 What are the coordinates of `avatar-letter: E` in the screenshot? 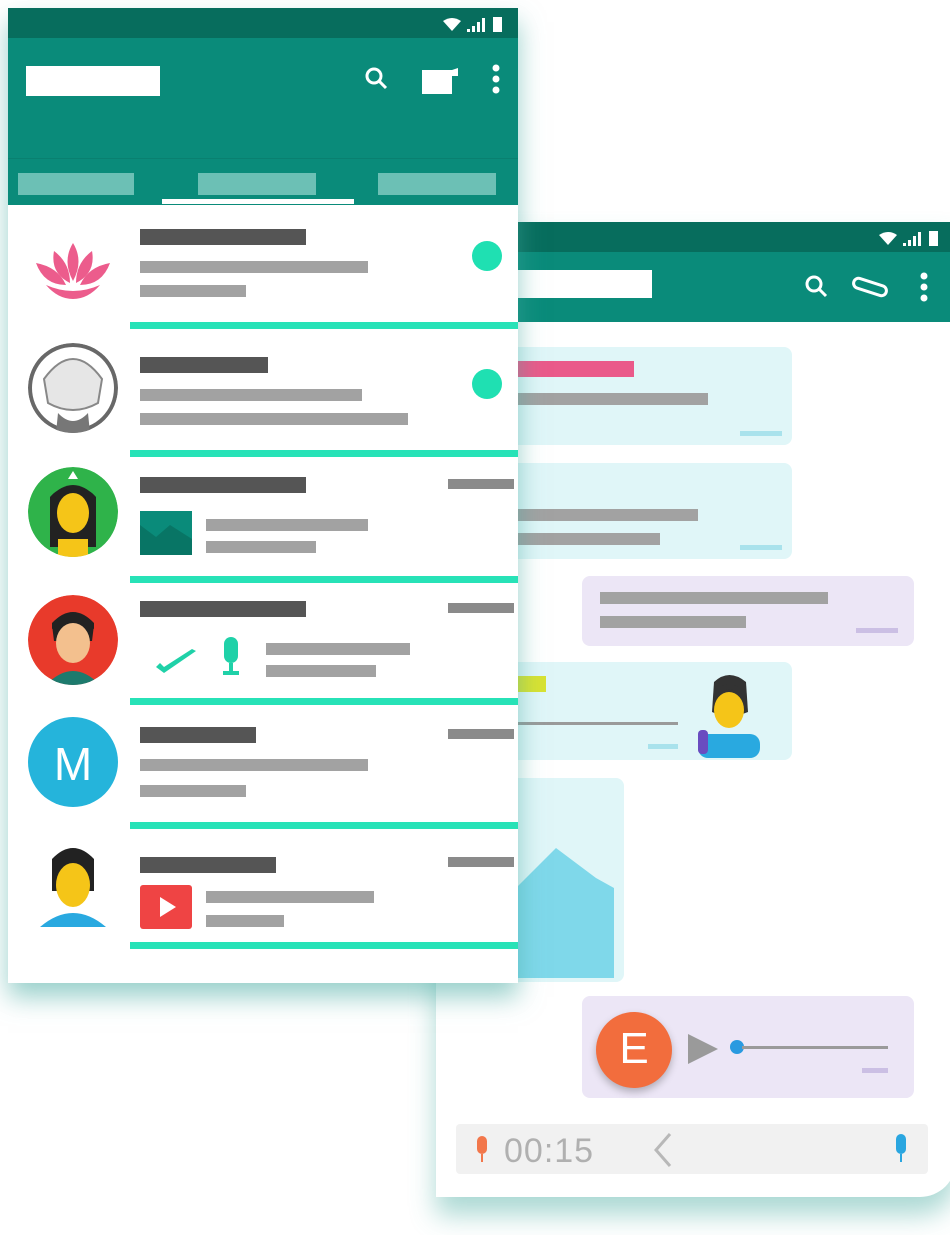 It's located at (634, 1048).